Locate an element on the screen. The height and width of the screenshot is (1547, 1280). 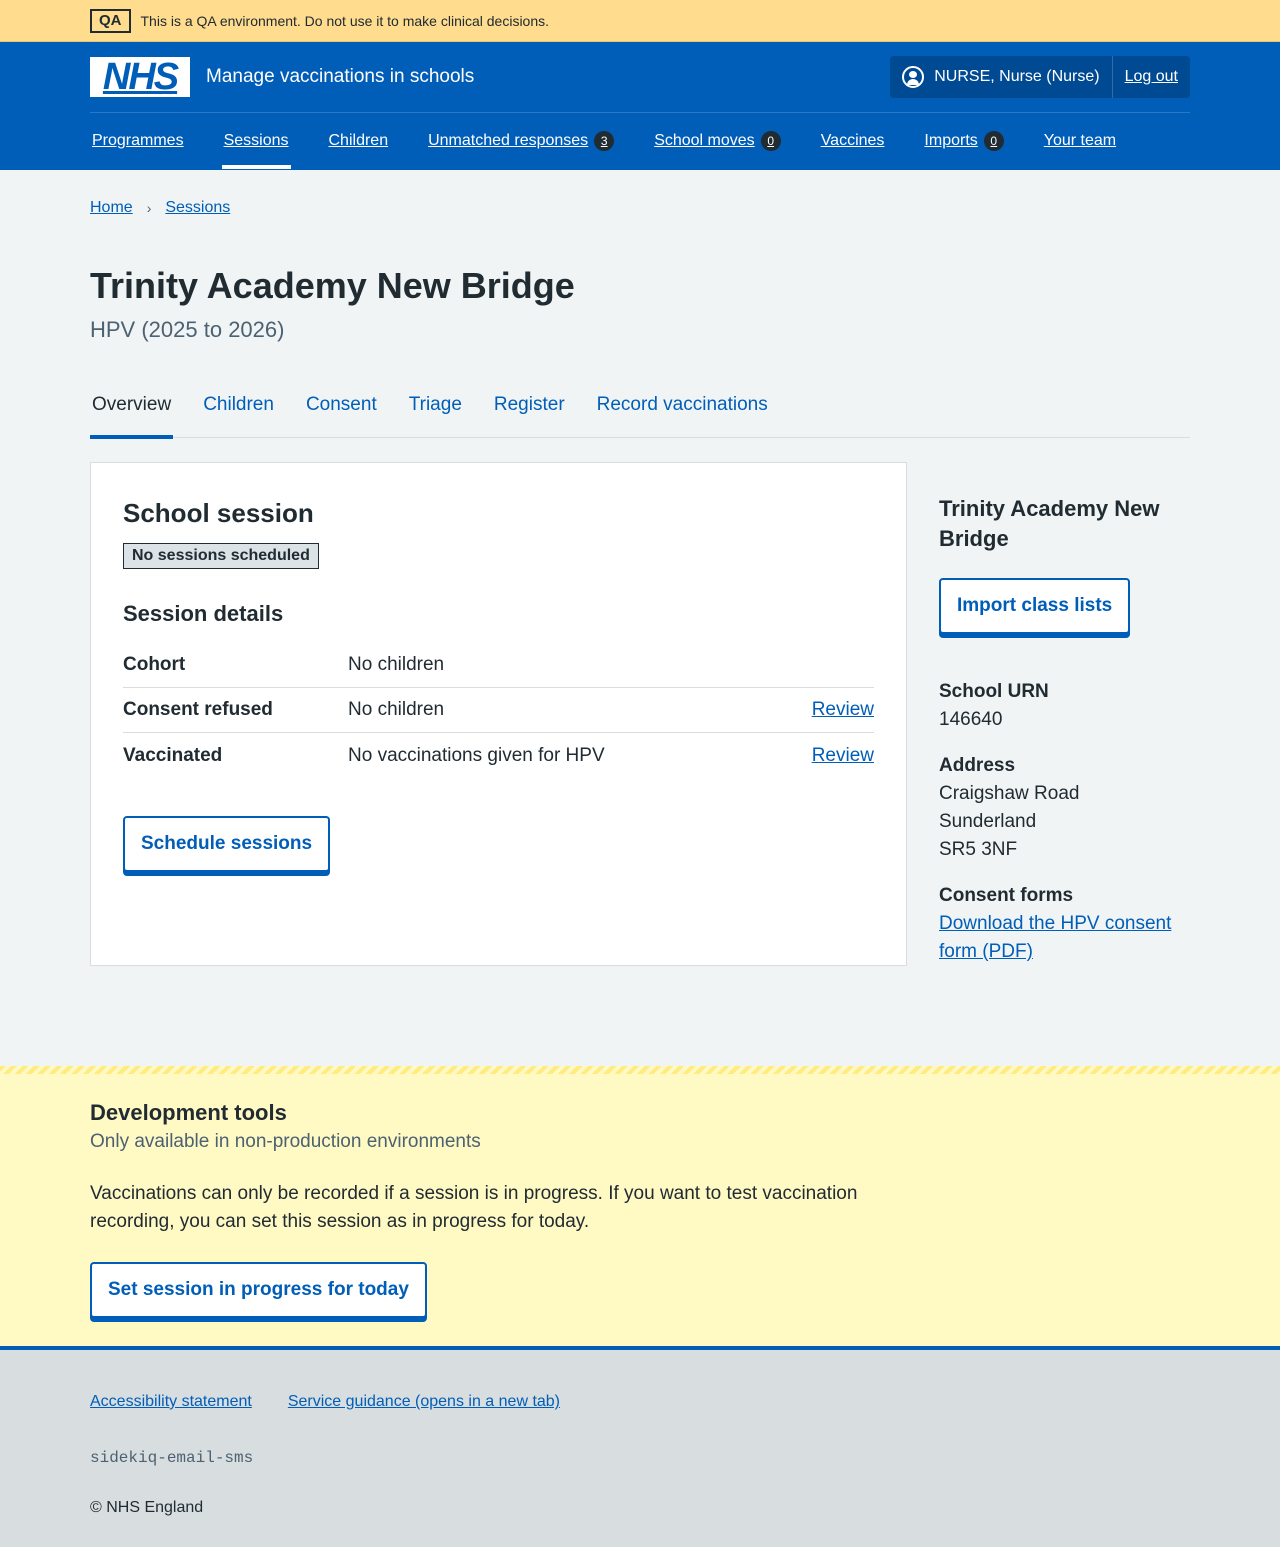
summary-row-consent-refused: Consent refused No children Review is located at coordinates (498, 710).